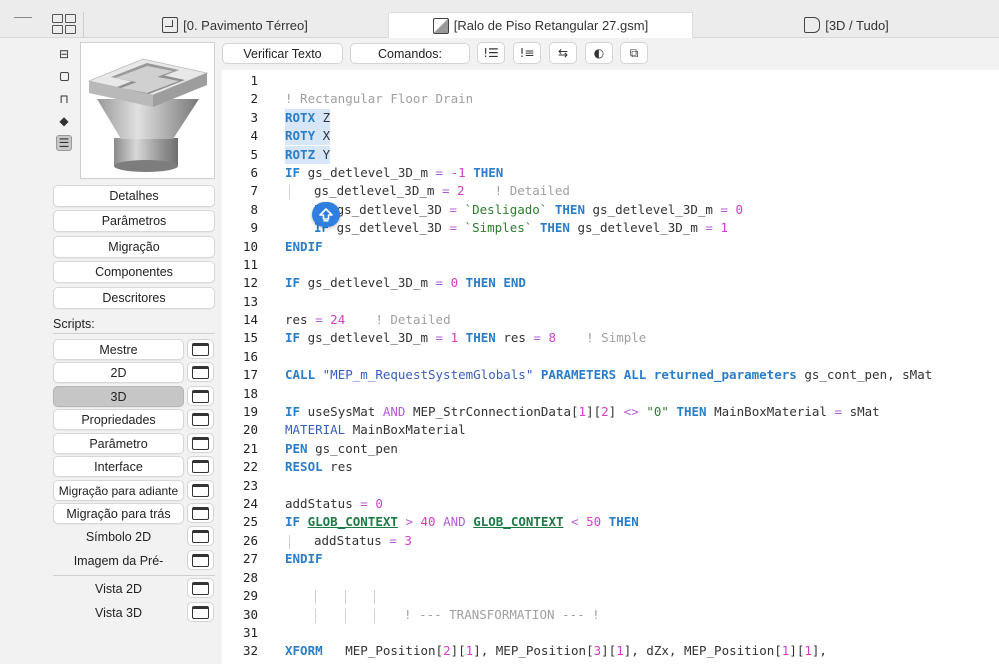 This screenshot has height=664, width=999. I want to click on 3d-cube-icon: ◆, so click(64, 121).